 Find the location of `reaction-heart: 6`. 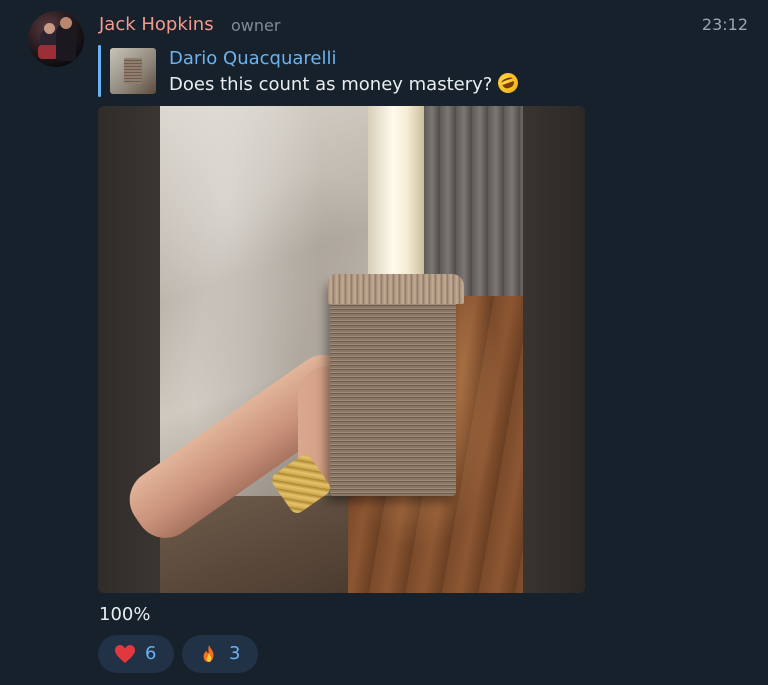

reaction-heart: 6 is located at coordinates (136, 654).